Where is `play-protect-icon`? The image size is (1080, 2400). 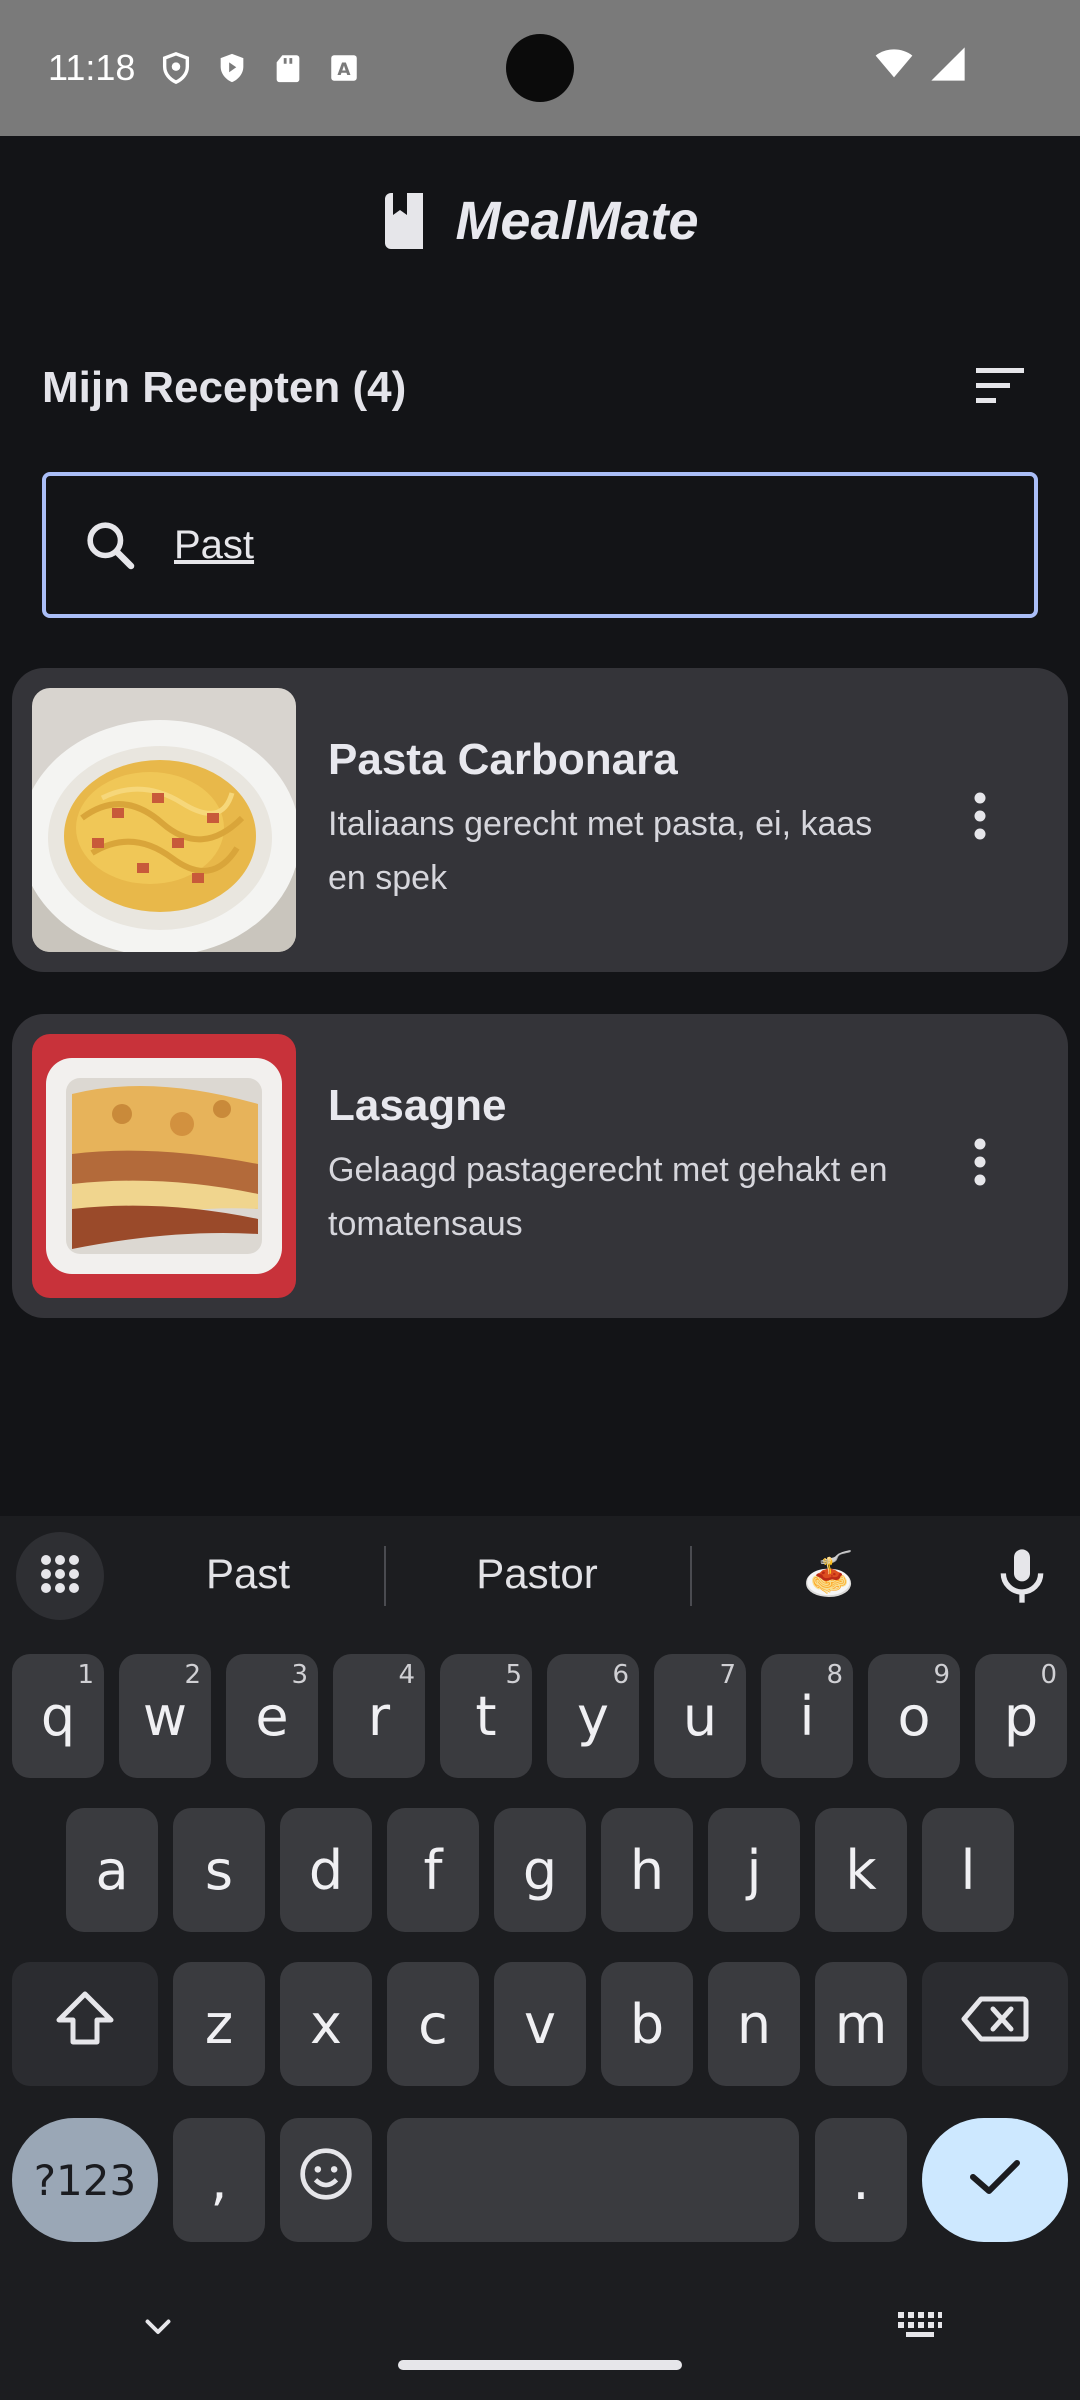 play-protect-icon is located at coordinates (232, 68).